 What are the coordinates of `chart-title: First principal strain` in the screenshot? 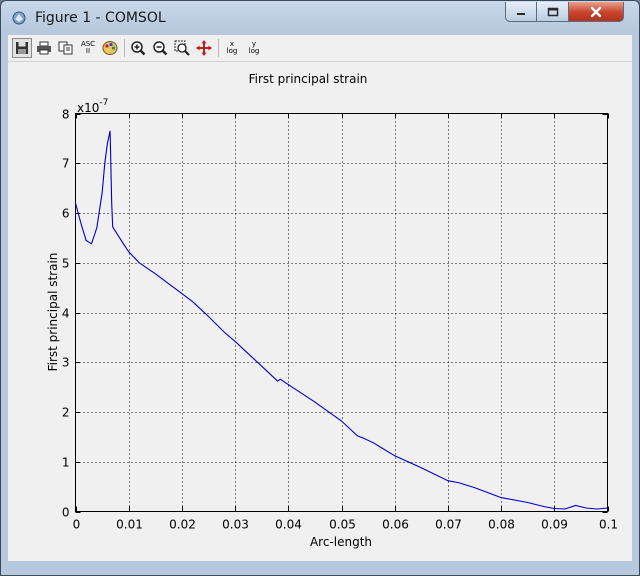 It's located at (308, 79).